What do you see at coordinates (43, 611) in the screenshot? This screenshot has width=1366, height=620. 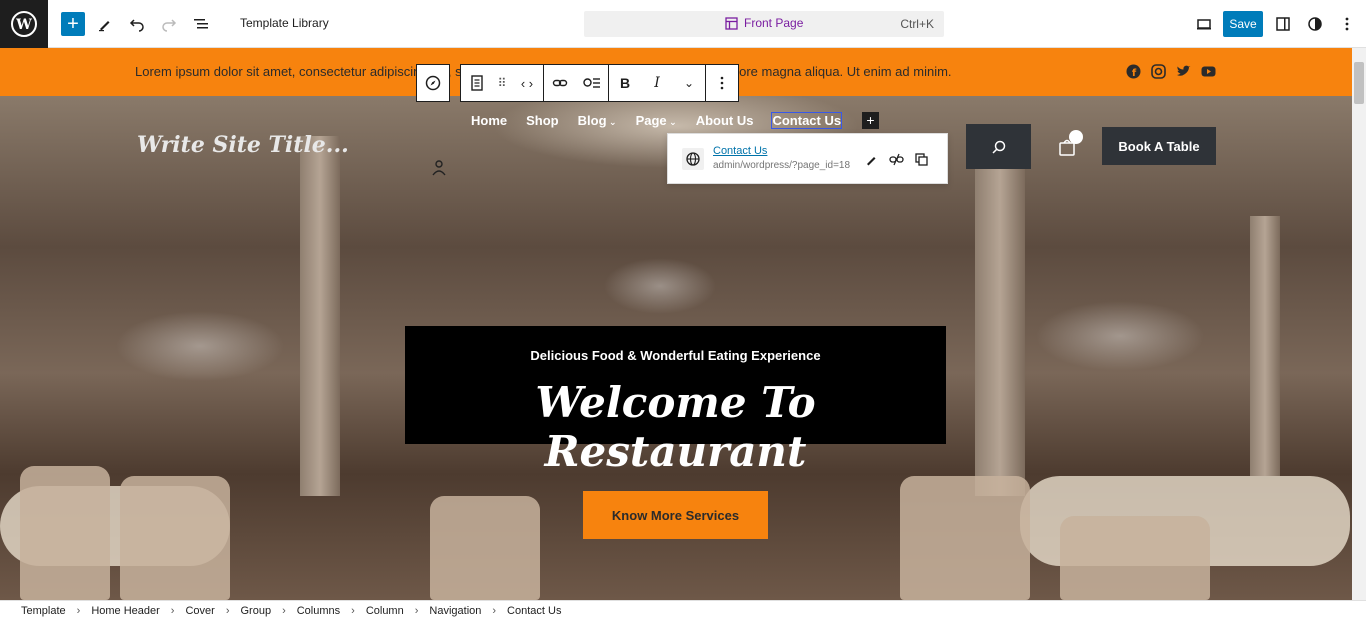 I see `breadcrumb-item: Template` at bounding box center [43, 611].